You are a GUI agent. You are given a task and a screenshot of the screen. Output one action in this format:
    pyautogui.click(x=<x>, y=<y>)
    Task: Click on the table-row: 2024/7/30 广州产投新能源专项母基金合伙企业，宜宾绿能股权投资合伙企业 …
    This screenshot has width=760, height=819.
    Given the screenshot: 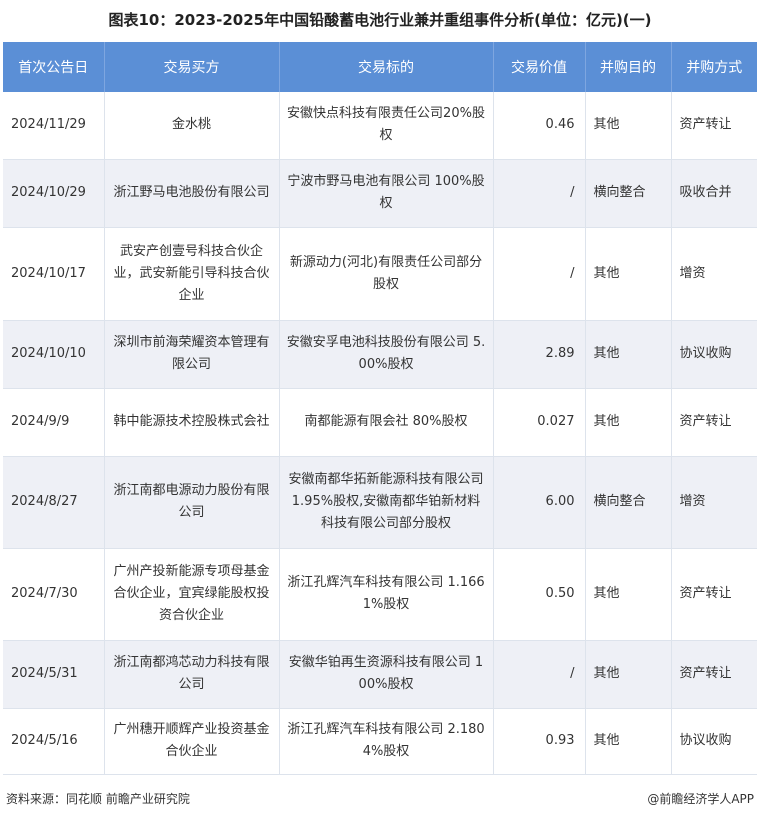 What is the action you would take?
    pyautogui.click(x=380, y=594)
    